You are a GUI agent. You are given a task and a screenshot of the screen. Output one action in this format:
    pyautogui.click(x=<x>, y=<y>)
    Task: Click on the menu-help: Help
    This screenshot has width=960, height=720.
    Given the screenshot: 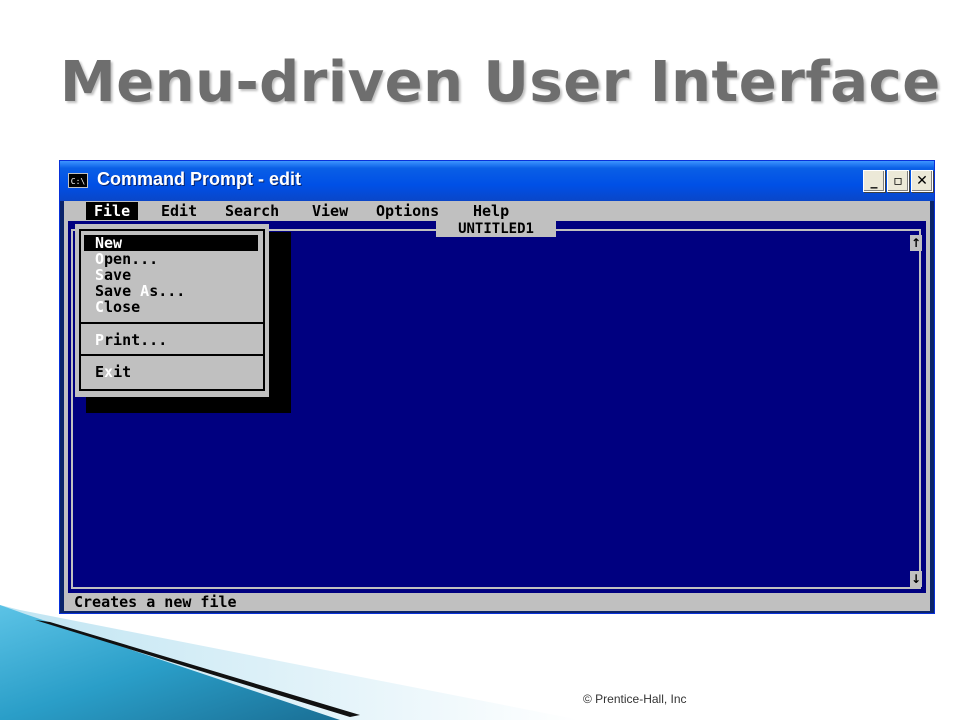 What is the action you would take?
    pyautogui.click(x=491, y=211)
    